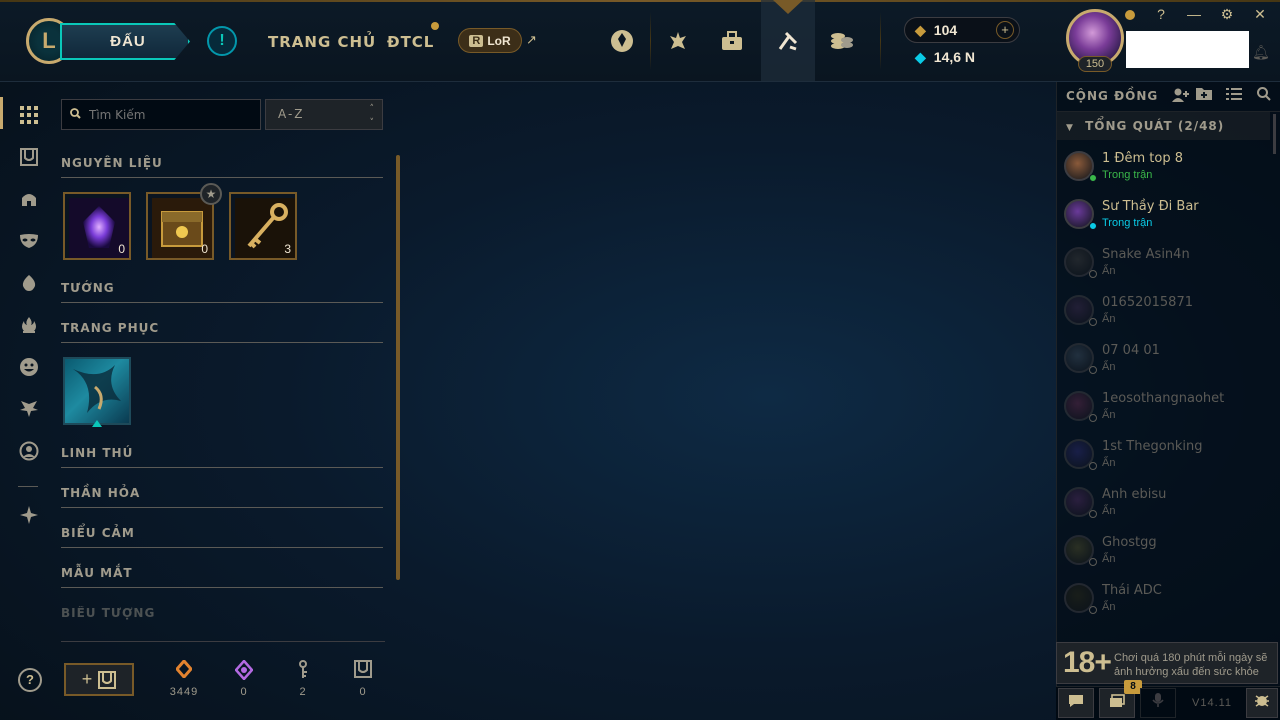 This screenshot has height=720, width=1280. What do you see at coordinates (97, 391) in the screenshot?
I see `loot-tile-skin` at bounding box center [97, 391].